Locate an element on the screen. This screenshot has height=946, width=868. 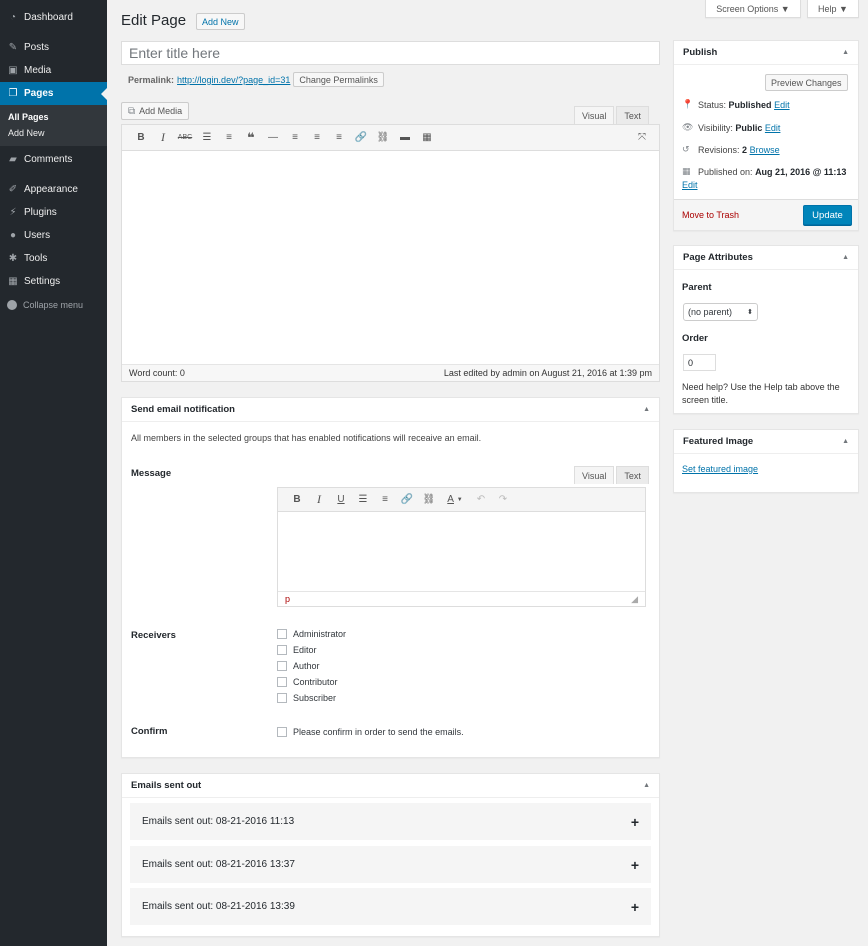
browse-link: Browse is located at coordinates (765, 150).